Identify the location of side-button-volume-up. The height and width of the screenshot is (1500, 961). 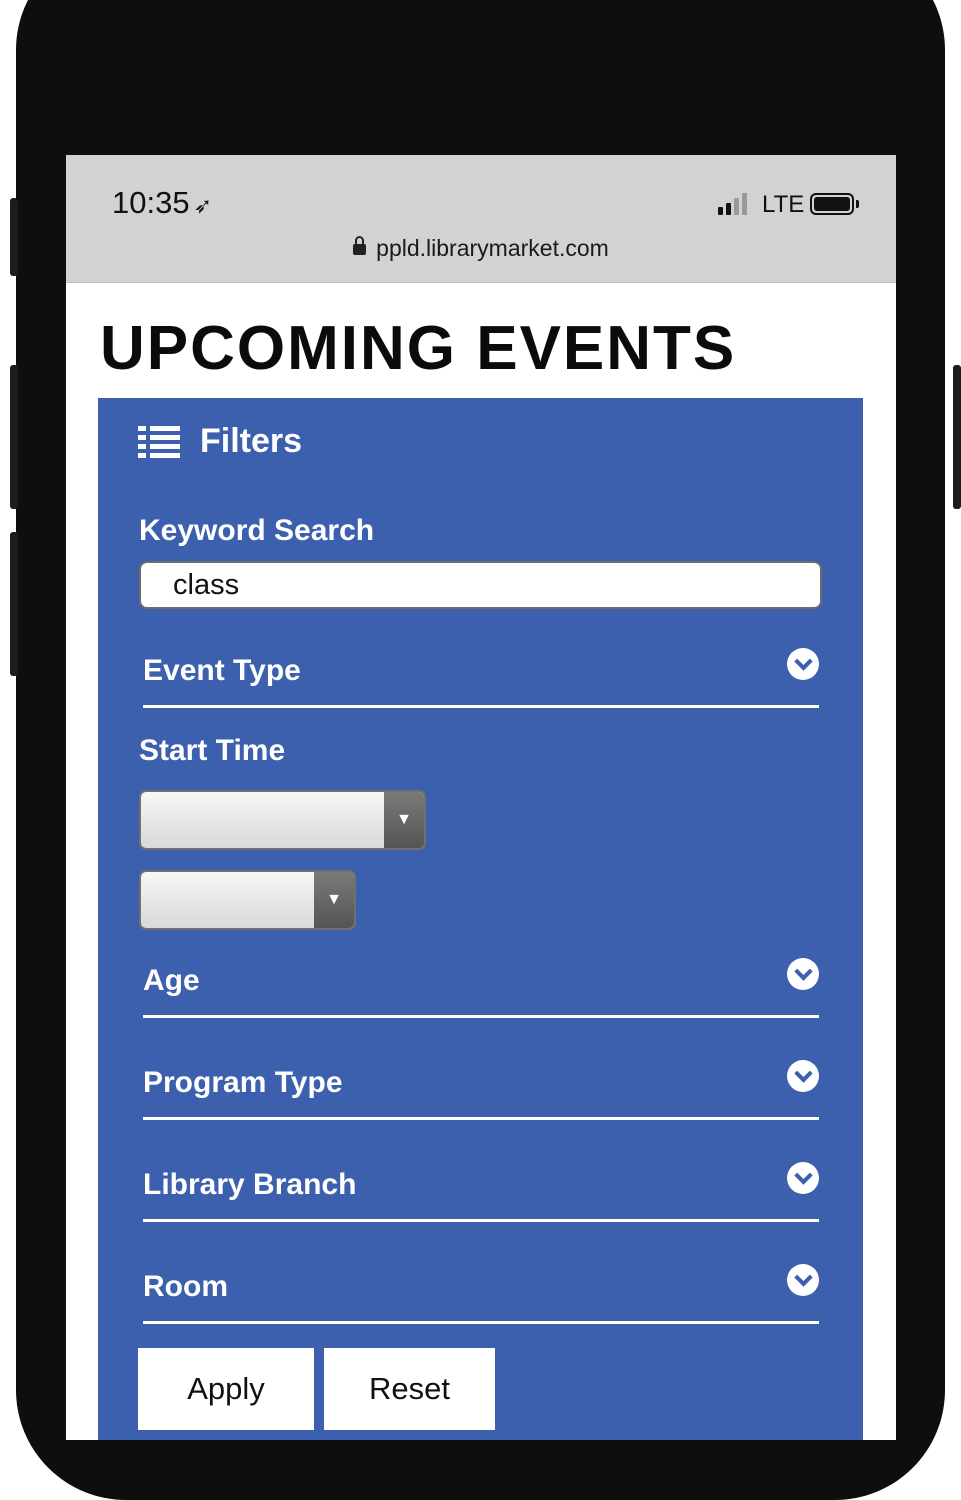
(14, 437).